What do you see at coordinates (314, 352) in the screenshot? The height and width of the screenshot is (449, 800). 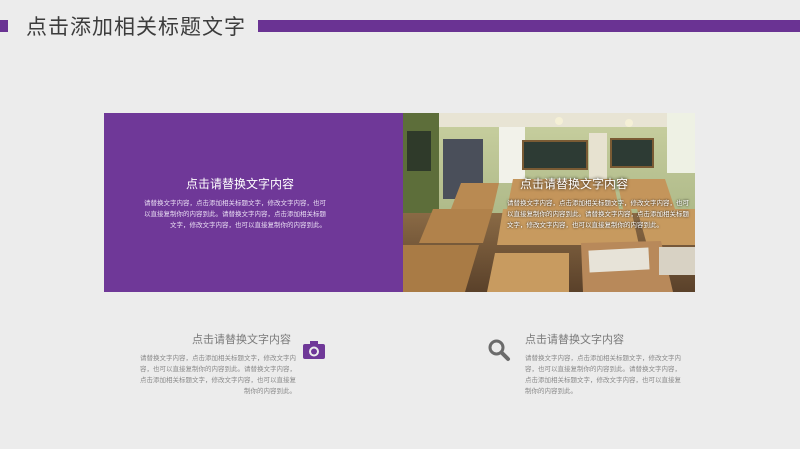 I see `camera-icon` at bounding box center [314, 352].